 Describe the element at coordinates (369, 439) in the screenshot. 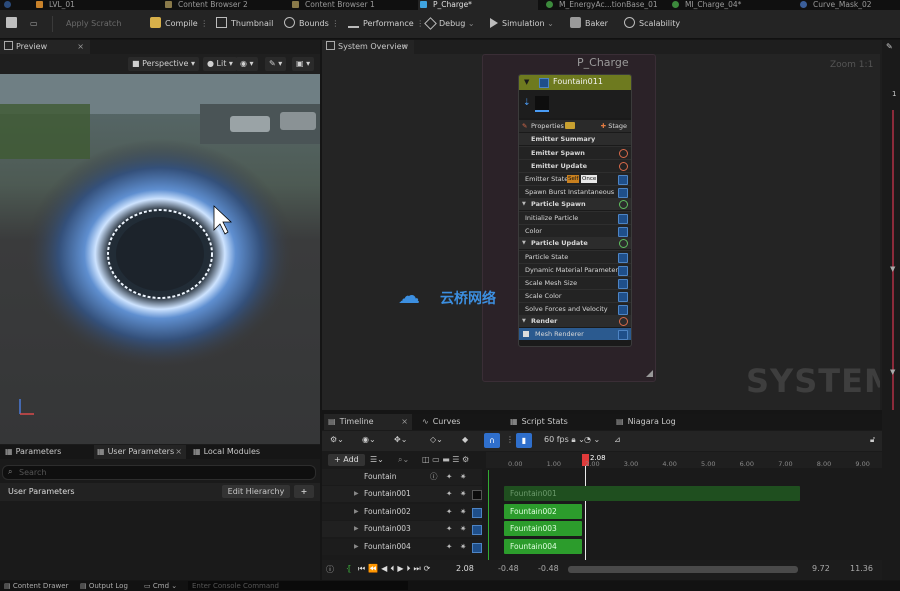

I see `view-options-icon: ◉⌄` at that location.